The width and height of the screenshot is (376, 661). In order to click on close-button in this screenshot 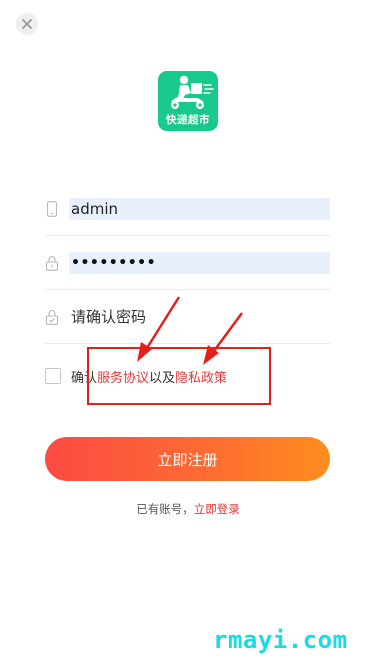, I will do `click(27, 24)`.